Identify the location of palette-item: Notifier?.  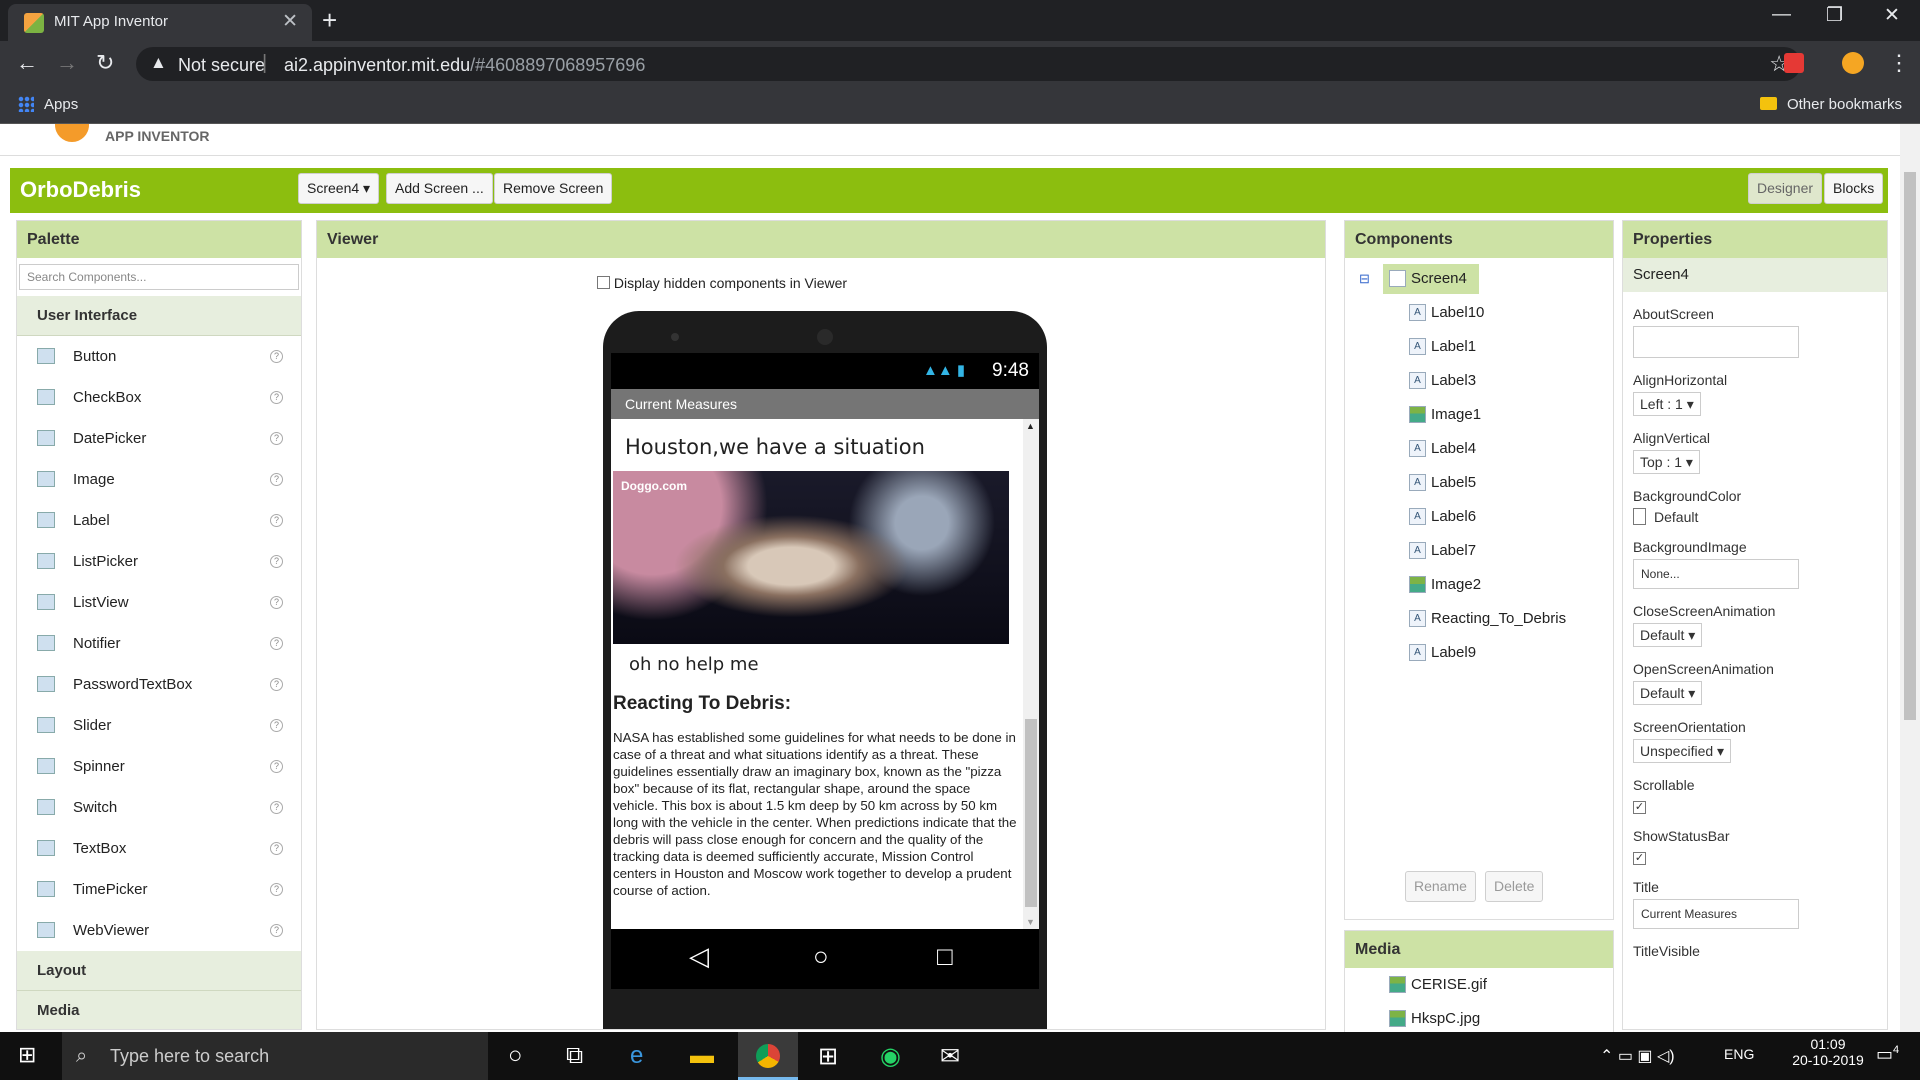
(159, 643).